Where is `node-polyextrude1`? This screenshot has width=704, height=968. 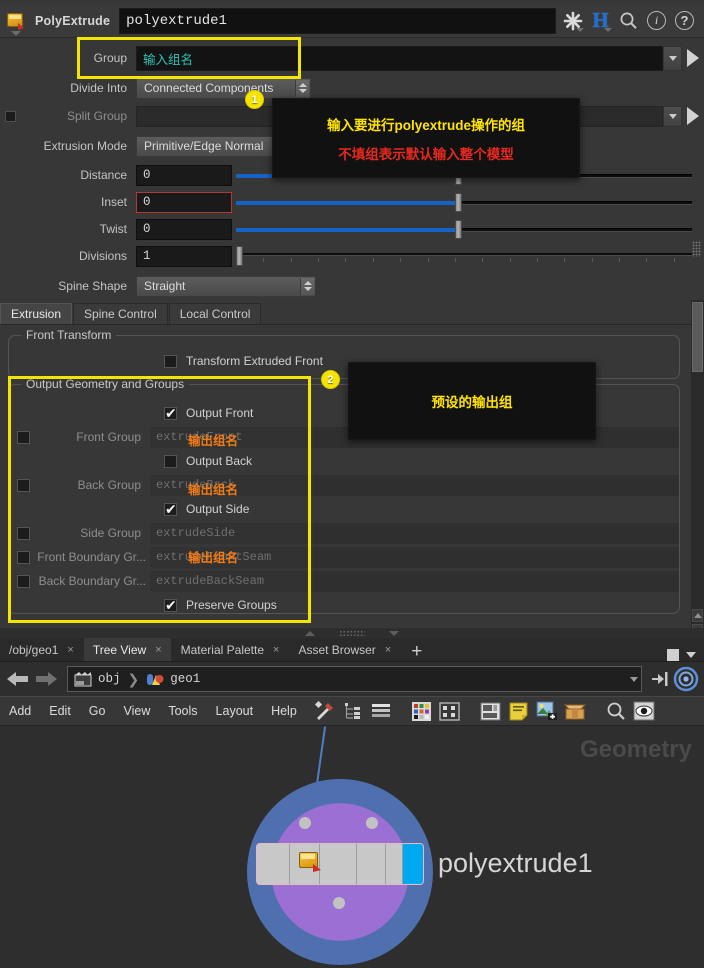
node-polyextrude1 is located at coordinates (340, 864).